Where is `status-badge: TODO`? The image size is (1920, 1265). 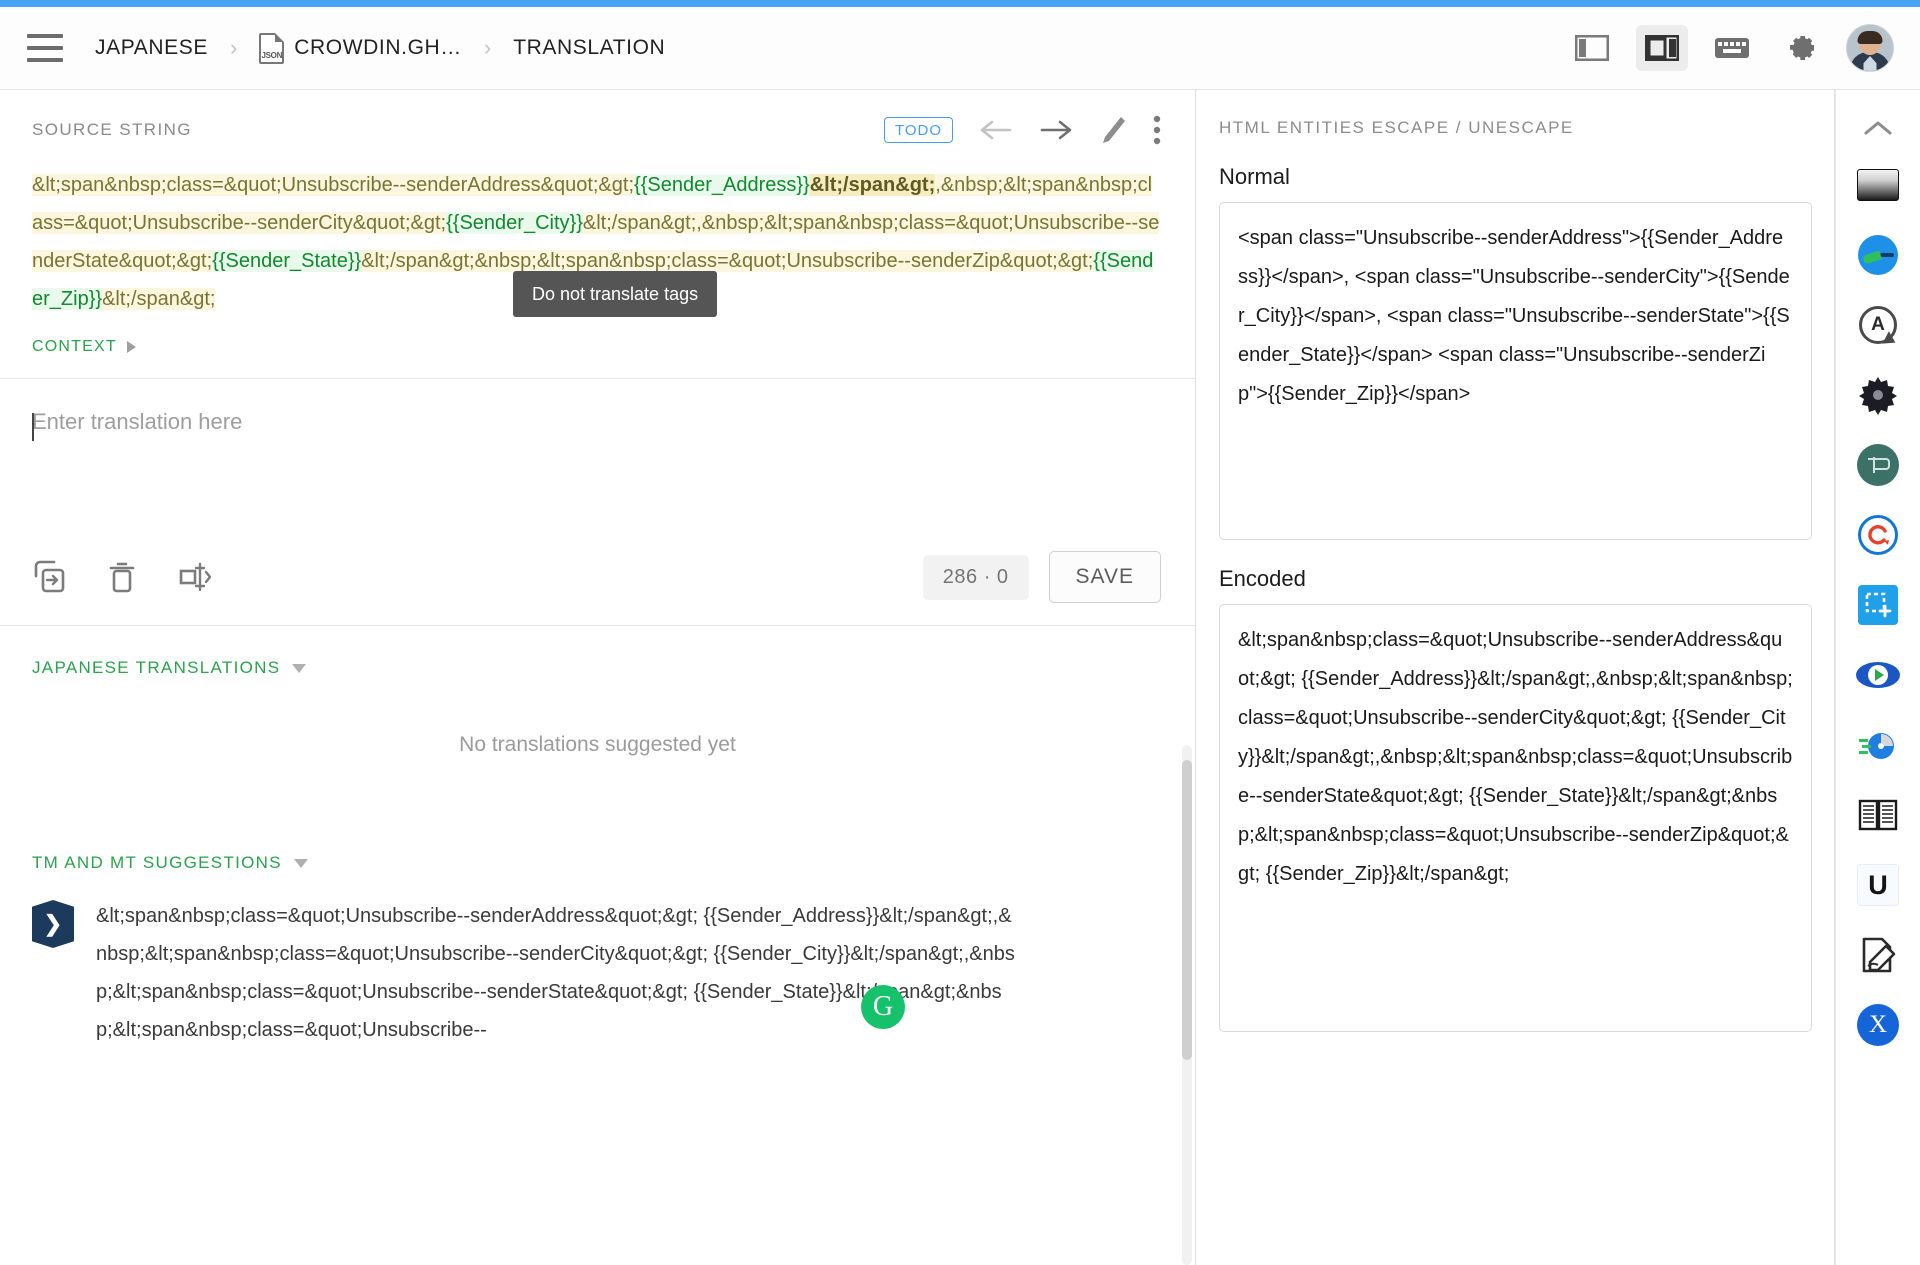 status-badge: TODO is located at coordinates (918, 130).